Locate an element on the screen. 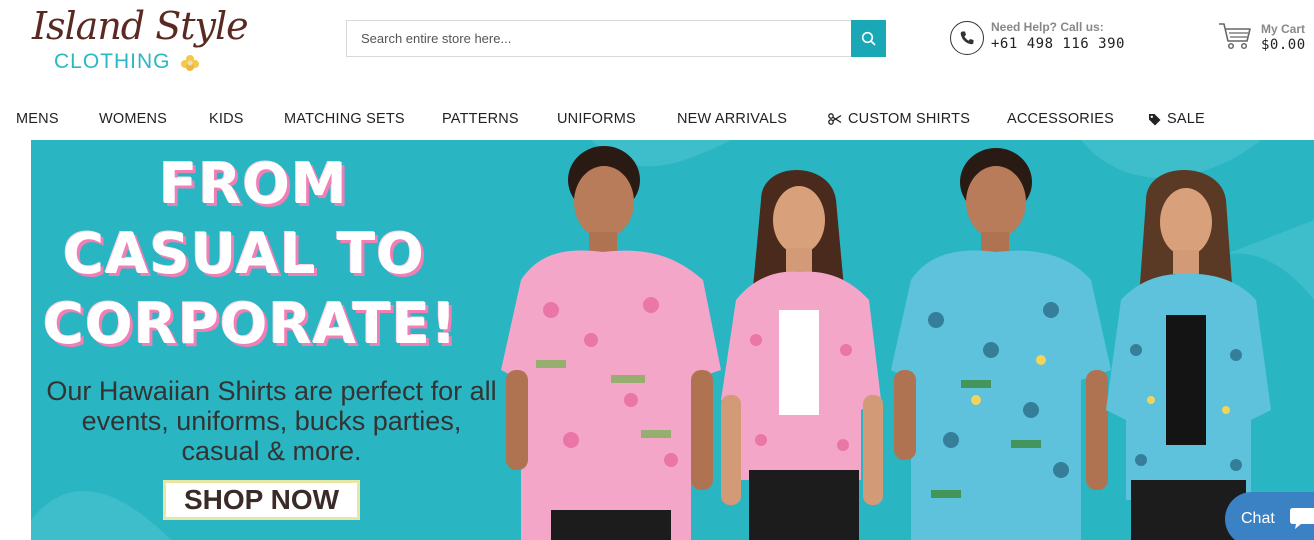 Image resolution: width=1314 pixels, height=540 pixels. nav-item-custom-shirts: CUSTOM SHIRTS is located at coordinates (899, 119).